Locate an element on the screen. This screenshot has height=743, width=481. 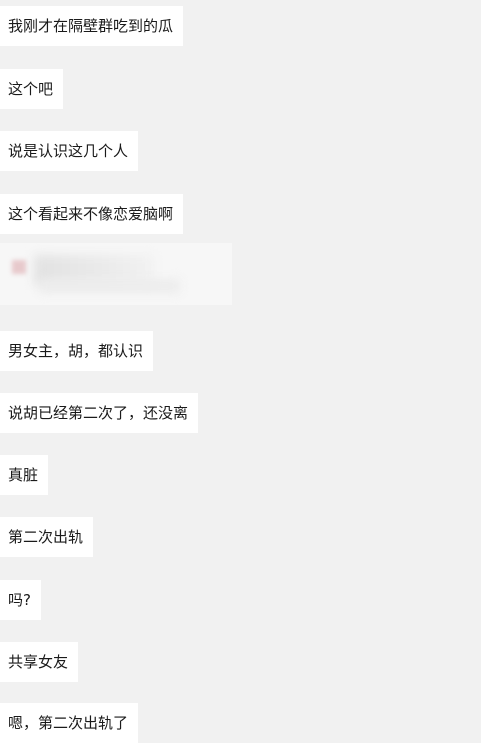
message-text: 这个看起来不像恋爱脑啊 is located at coordinates (91, 214).